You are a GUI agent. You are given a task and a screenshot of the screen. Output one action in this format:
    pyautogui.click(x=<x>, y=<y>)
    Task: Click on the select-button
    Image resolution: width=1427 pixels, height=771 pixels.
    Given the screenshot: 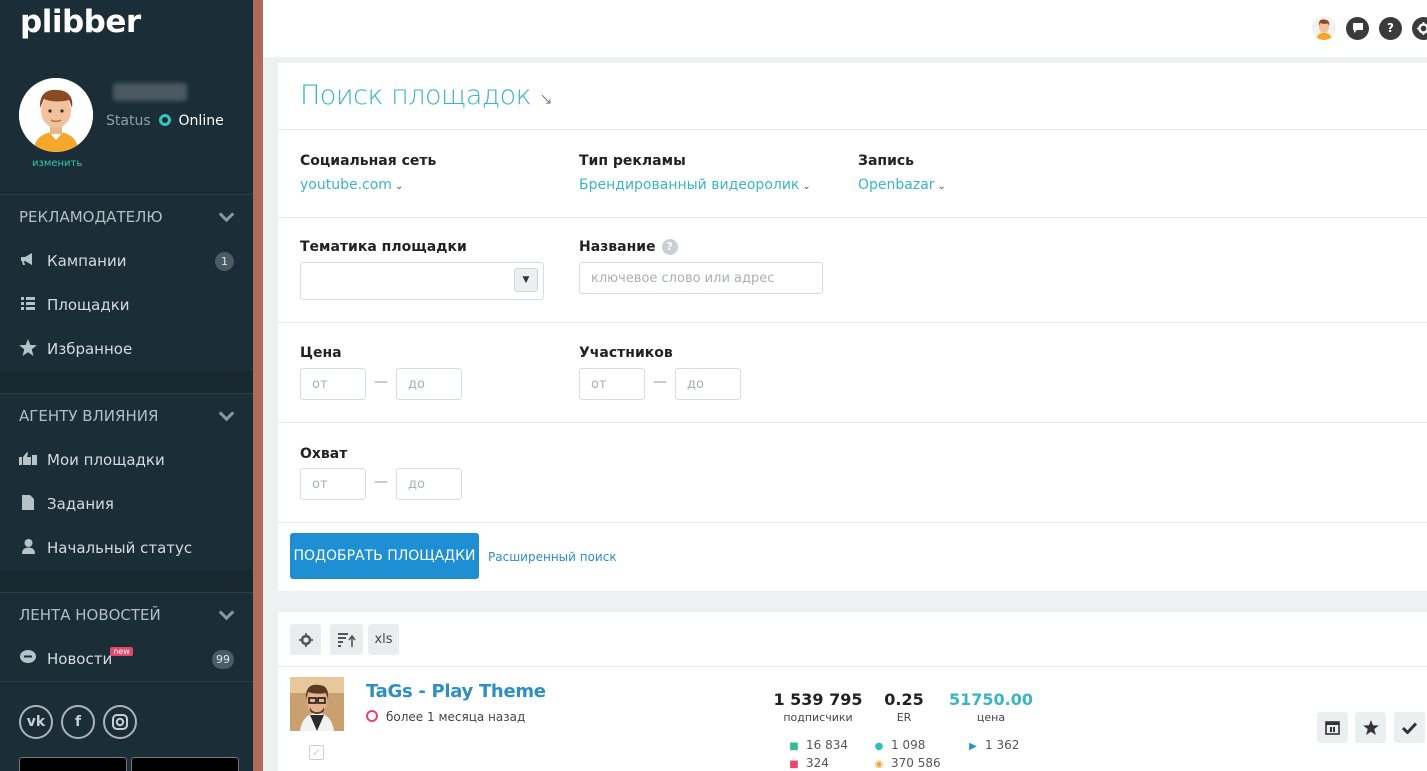 What is the action you would take?
    pyautogui.click(x=1409, y=727)
    